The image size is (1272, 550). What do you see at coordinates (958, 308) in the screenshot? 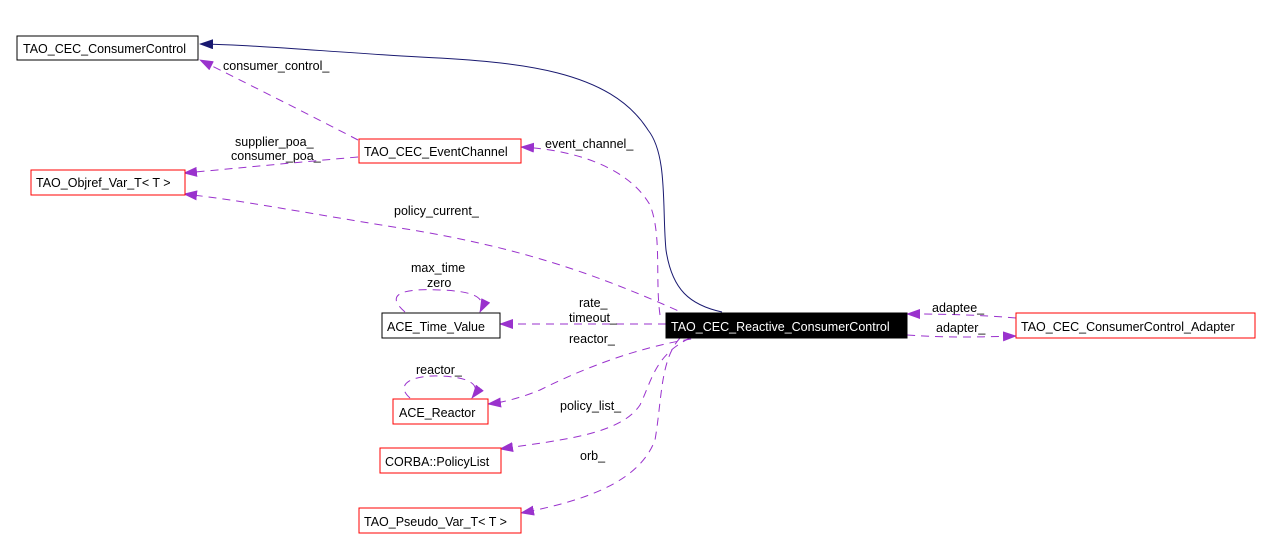
I see `label-adaptee: adaptee_` at bounding box center [958, 308].